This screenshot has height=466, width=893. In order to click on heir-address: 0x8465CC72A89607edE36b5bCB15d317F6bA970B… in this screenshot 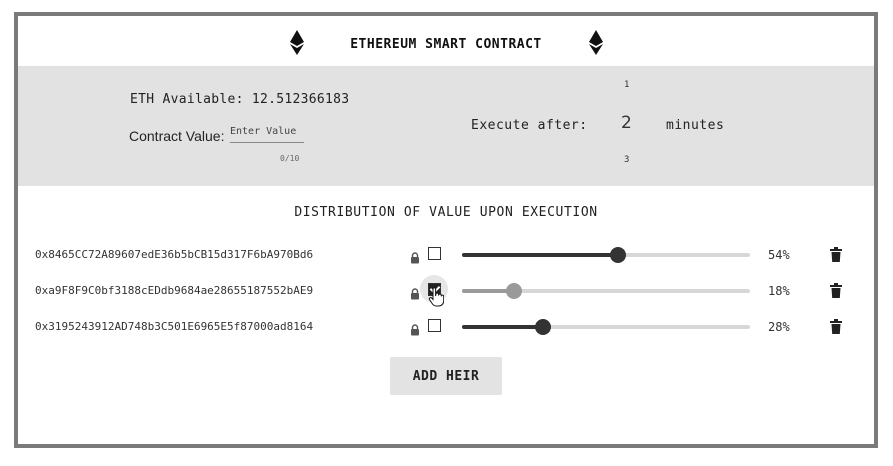, I will do `click(174, 254)`.